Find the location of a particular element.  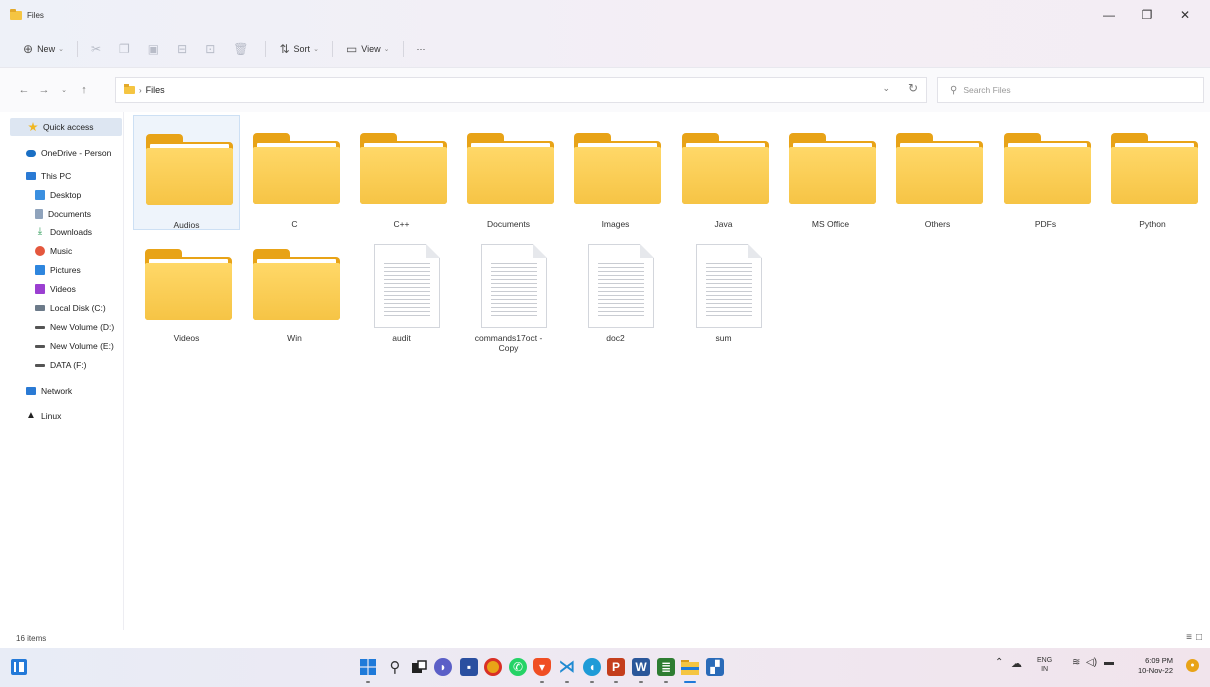

delete-button: 🗑︎ is located at coordinates (242, 49).